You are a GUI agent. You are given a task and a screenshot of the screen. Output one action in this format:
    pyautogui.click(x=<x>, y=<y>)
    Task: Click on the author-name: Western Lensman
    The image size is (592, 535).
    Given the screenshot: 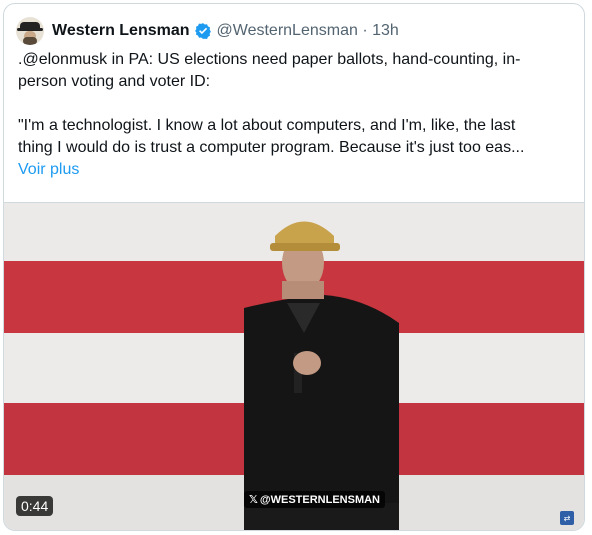 What is the action you would take?
    pyautogui.click(x=121, y=31)
    